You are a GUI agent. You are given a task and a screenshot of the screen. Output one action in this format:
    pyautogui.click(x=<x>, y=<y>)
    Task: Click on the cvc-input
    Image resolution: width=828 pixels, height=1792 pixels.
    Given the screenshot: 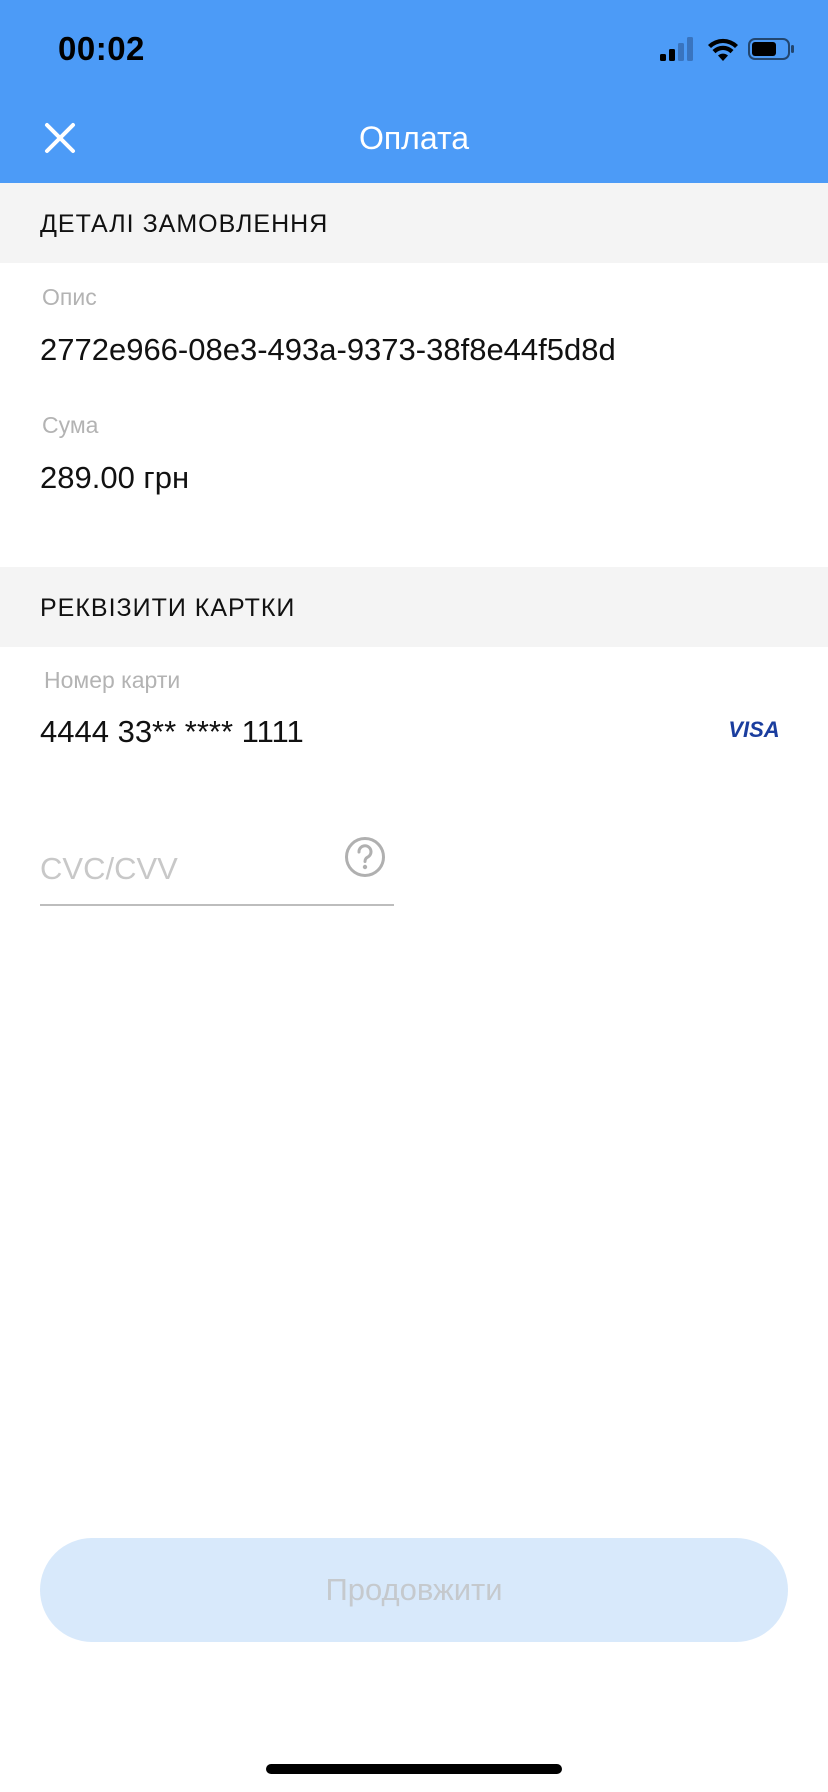 What is the action you would take?
    pyautogui.click(x=185, y=869)
    